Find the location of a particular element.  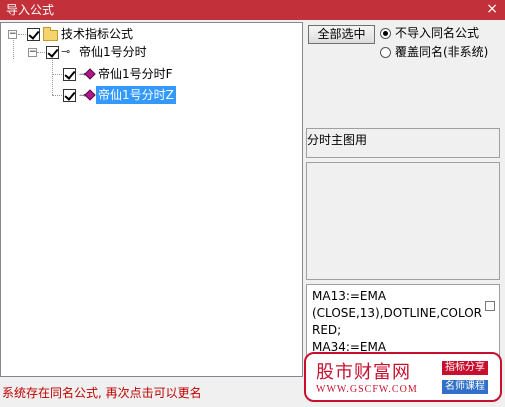

group-checkbox is located at coordinates (52, 52).